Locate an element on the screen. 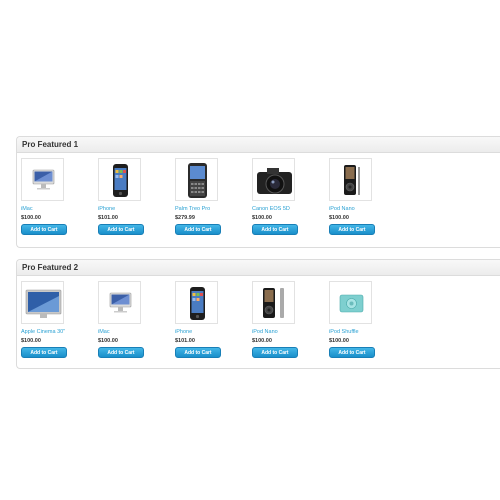  product-card: Canon EOS 5D $100.00 Add to Cart is located at coordinates (282, 196).